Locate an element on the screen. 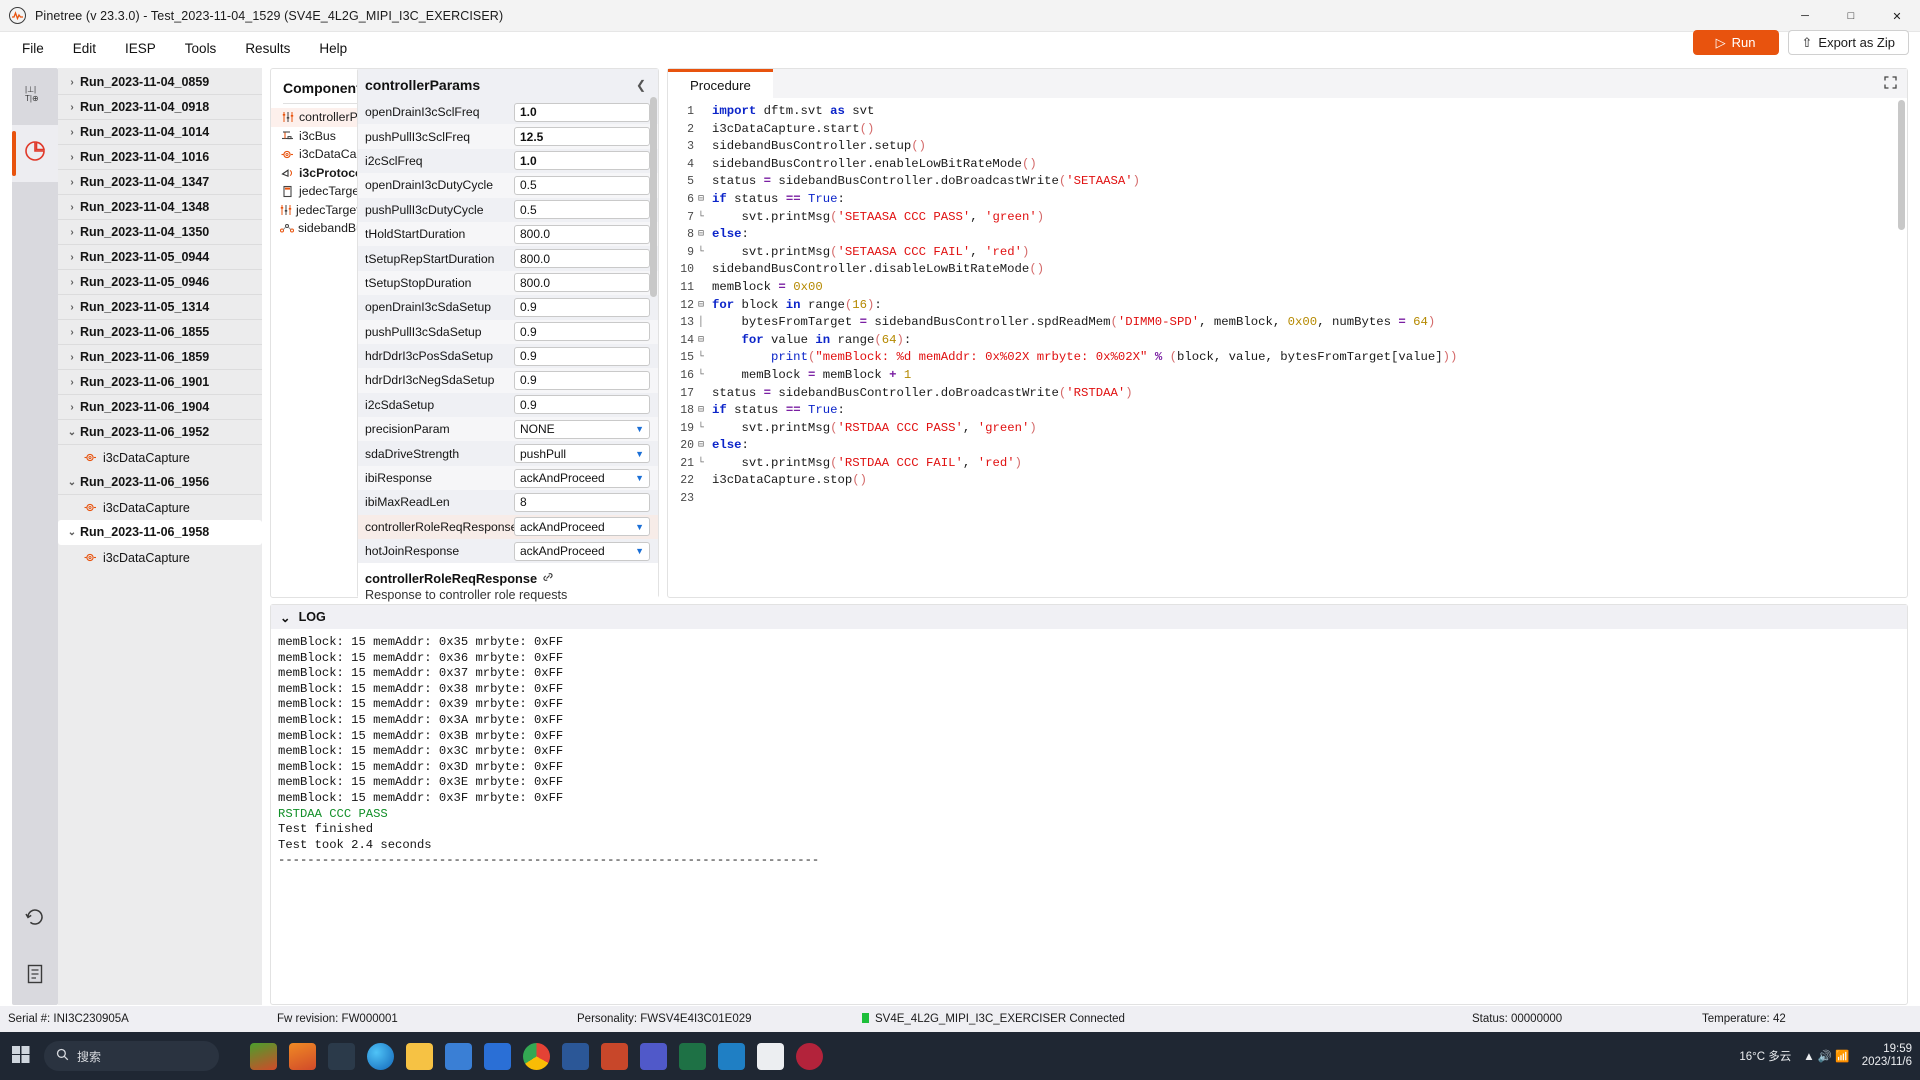 Image resolution: width=1920 pixels, height=1080 pixels. log-header: ⌄ LOG is located at coordinates (1089, 617).